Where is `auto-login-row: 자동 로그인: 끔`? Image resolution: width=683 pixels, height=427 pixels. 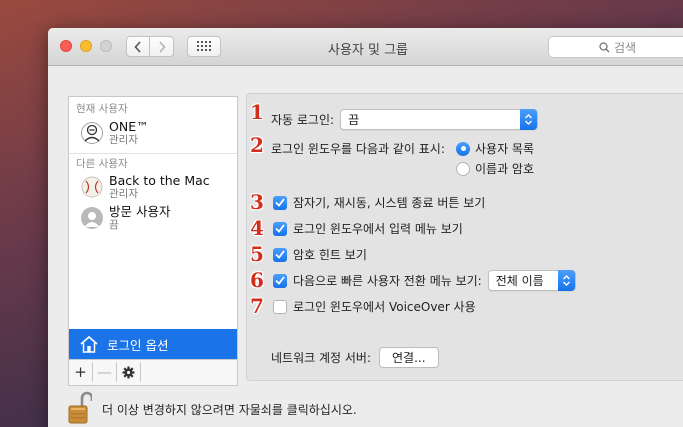
auto-login-row: 자동 로그인: 끔 is located at coordinates (405, 119).